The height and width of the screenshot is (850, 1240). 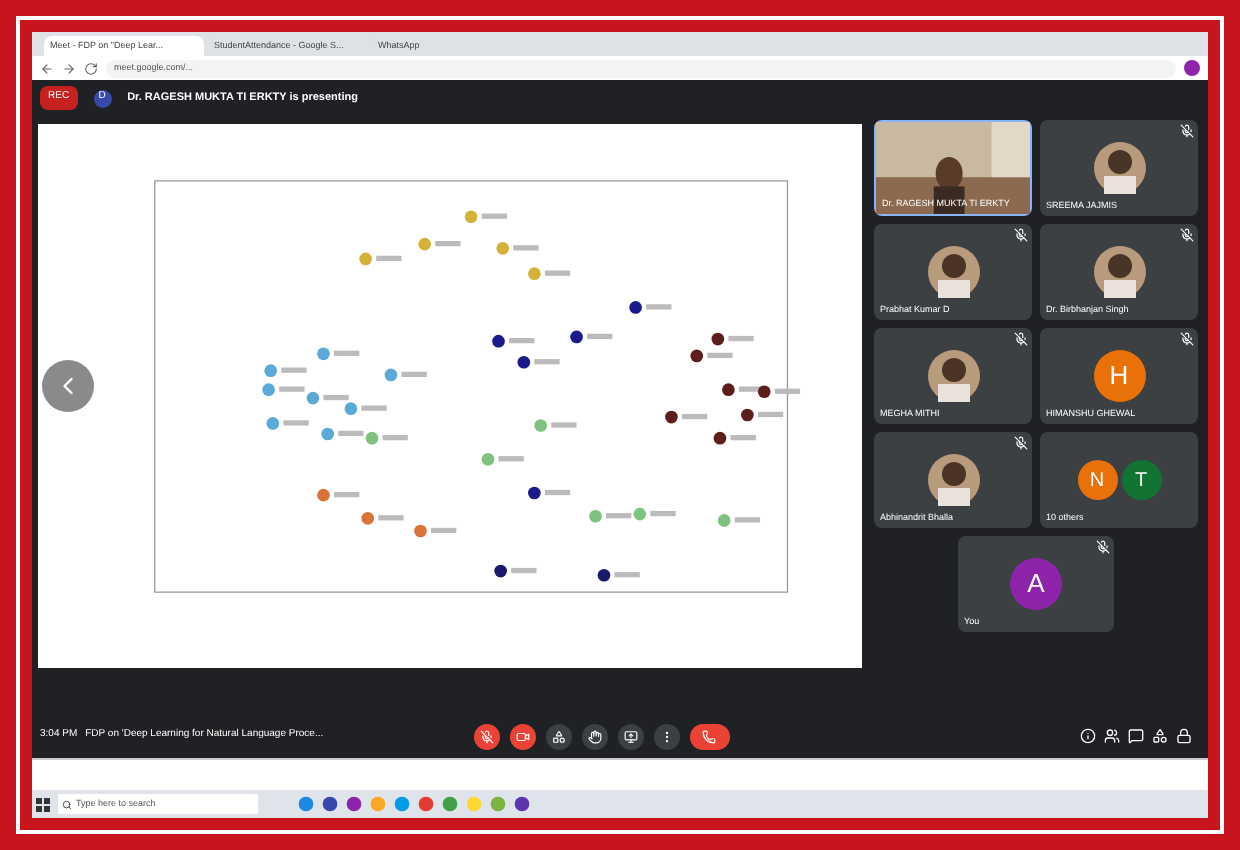 I want to click on camera-off-button, so click(x=522, y=736).